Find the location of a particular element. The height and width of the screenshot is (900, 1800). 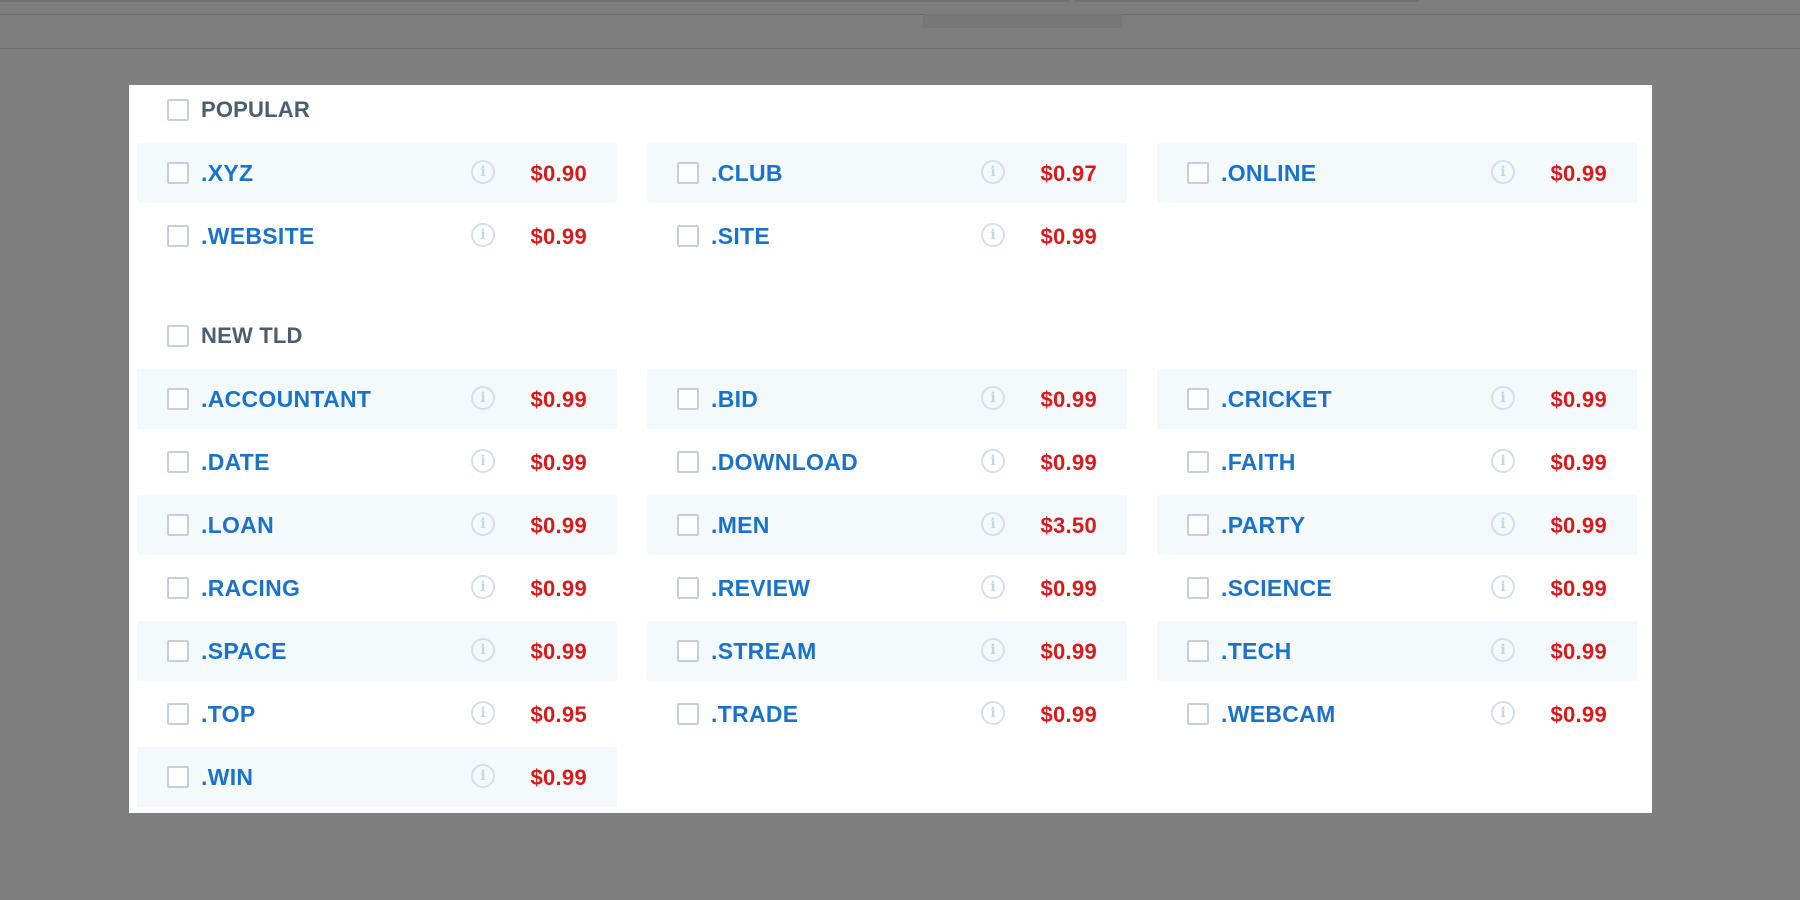

section-new-tld: NEW TLD is located at coordinates (235, 335).